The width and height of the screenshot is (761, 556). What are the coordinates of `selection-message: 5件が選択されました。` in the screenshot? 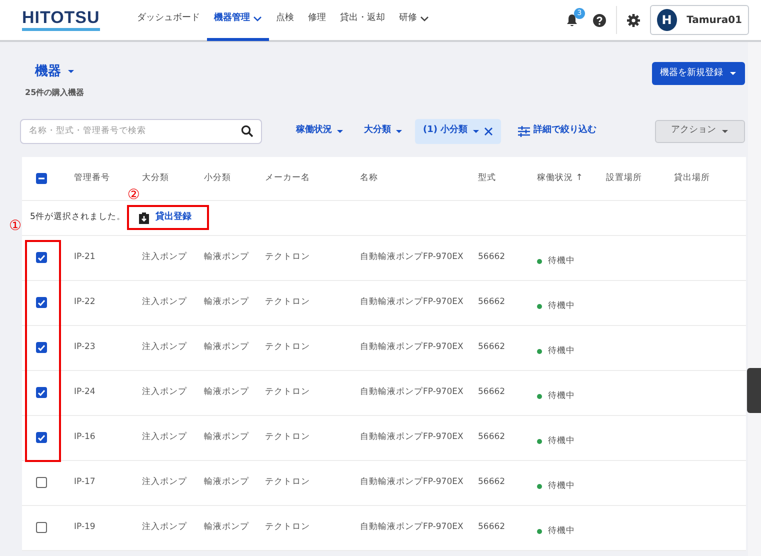 It's located at (78, 217).